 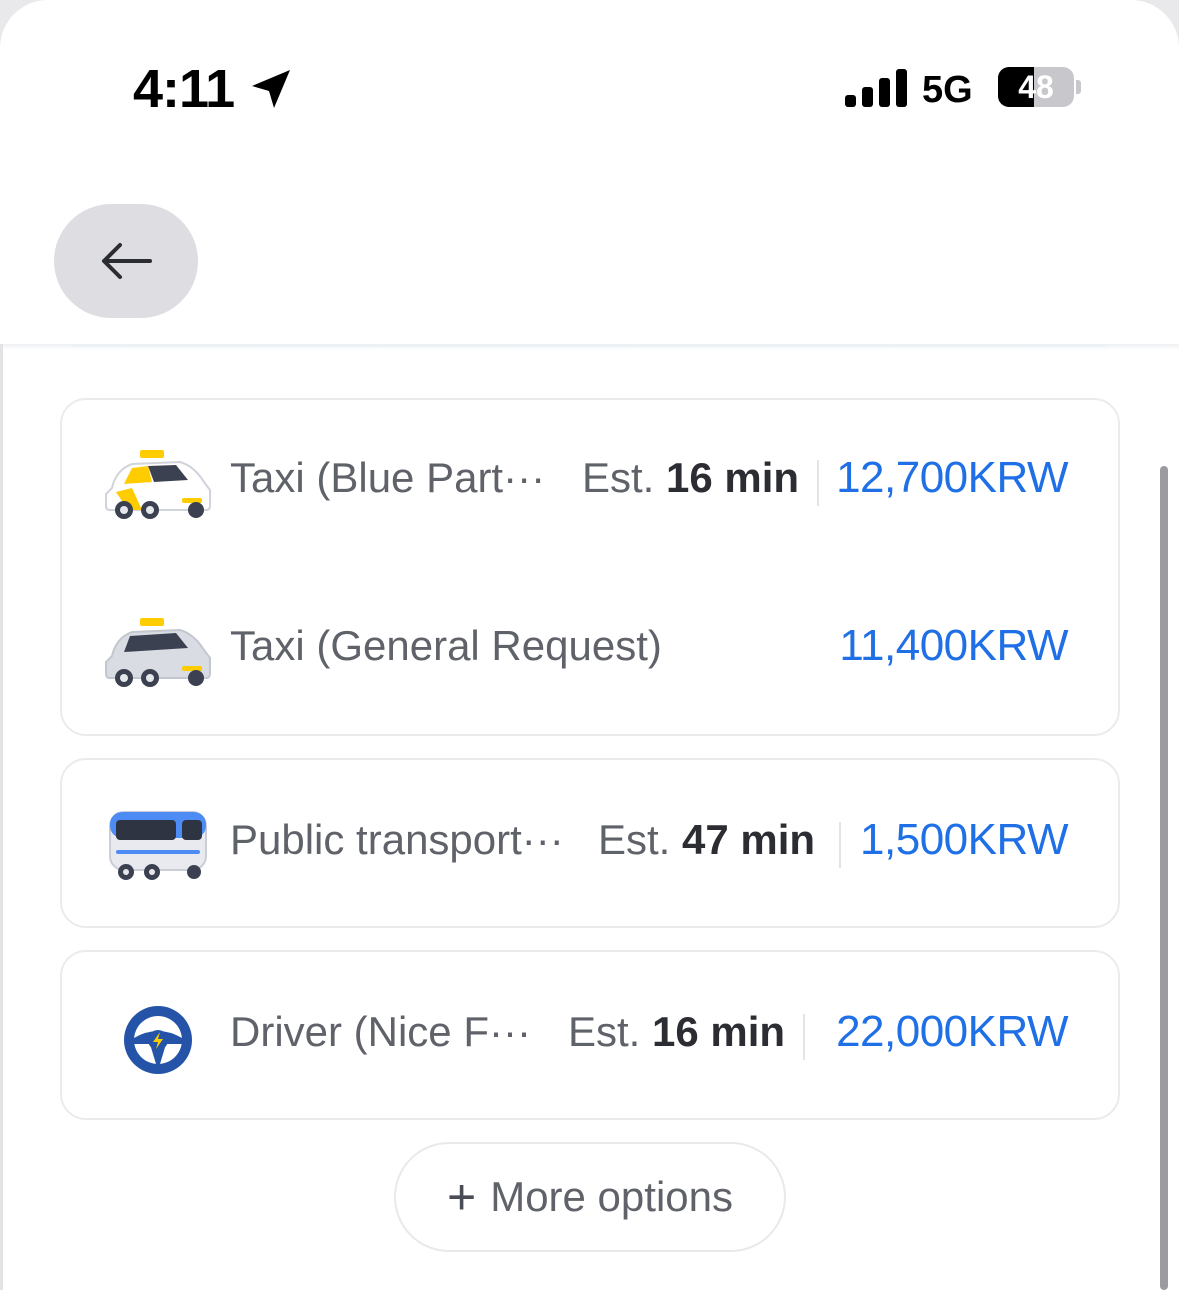 I want to click on taxi-general-icon, so click(x=158, y=652).